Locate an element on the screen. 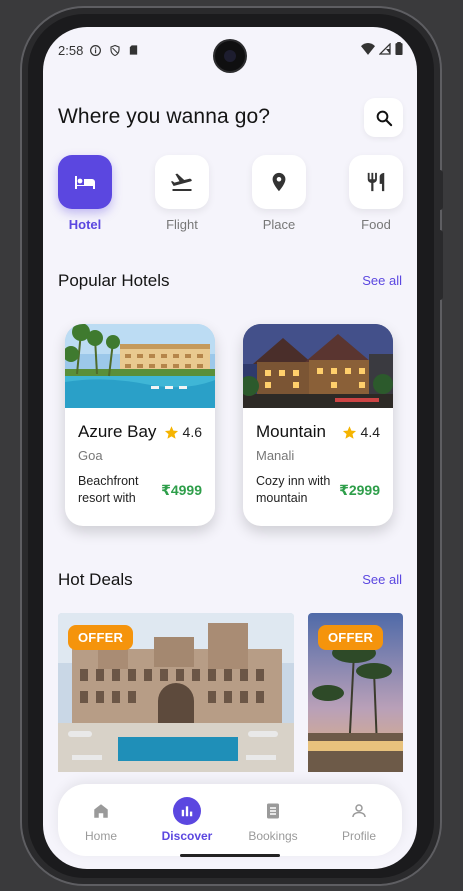 The width and height of the screenshot is (463, 891). category-label: Place is located at coordinates (279, 224).